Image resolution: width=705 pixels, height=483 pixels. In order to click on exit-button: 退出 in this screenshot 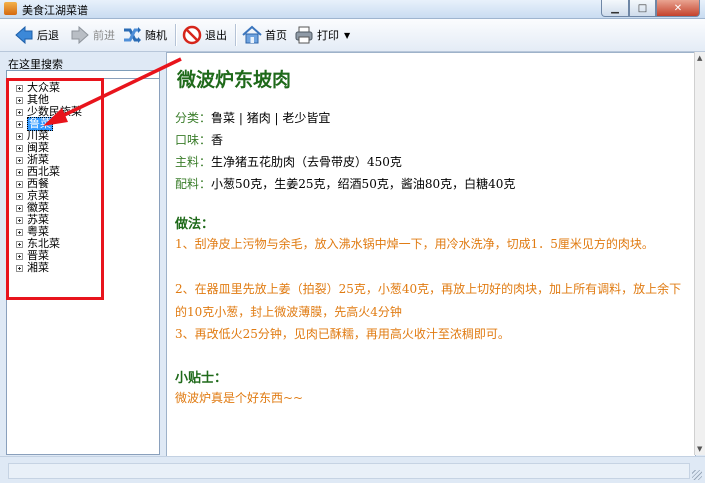, I will do `click(204, 35)`.